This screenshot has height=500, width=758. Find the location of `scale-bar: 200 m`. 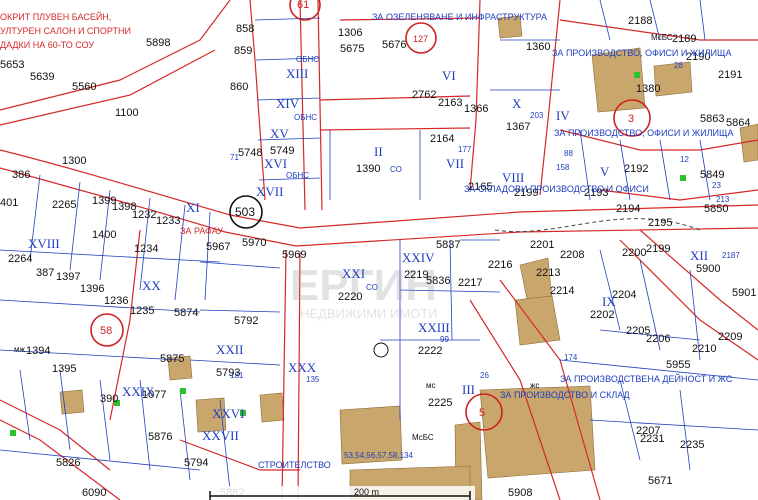

scale-bar: 200 m is located at coordinates (340, 493).